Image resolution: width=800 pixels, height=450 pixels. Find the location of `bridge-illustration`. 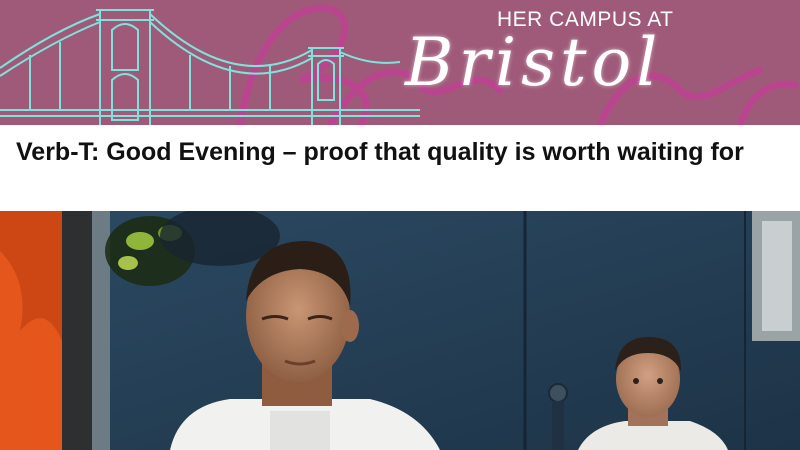

bridge-illustration is located at coordinates (210, 67).